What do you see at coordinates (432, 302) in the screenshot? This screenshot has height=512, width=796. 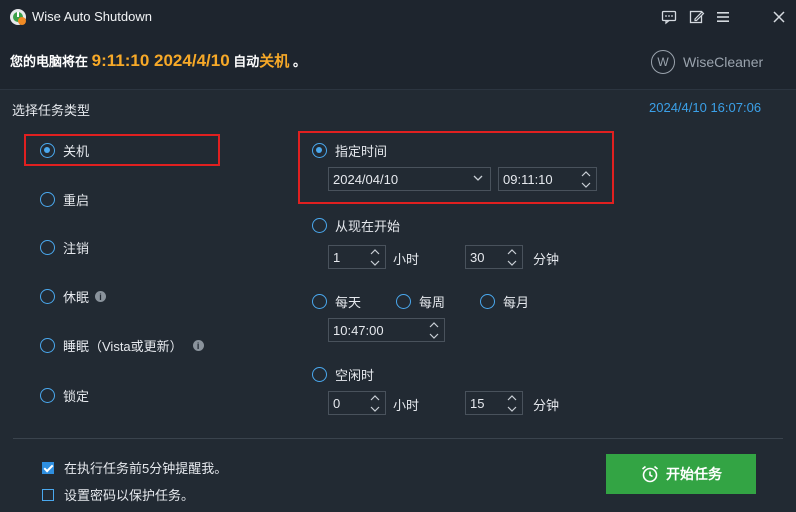 I see `radio-label: 每周` at bounding box center [432, 302].